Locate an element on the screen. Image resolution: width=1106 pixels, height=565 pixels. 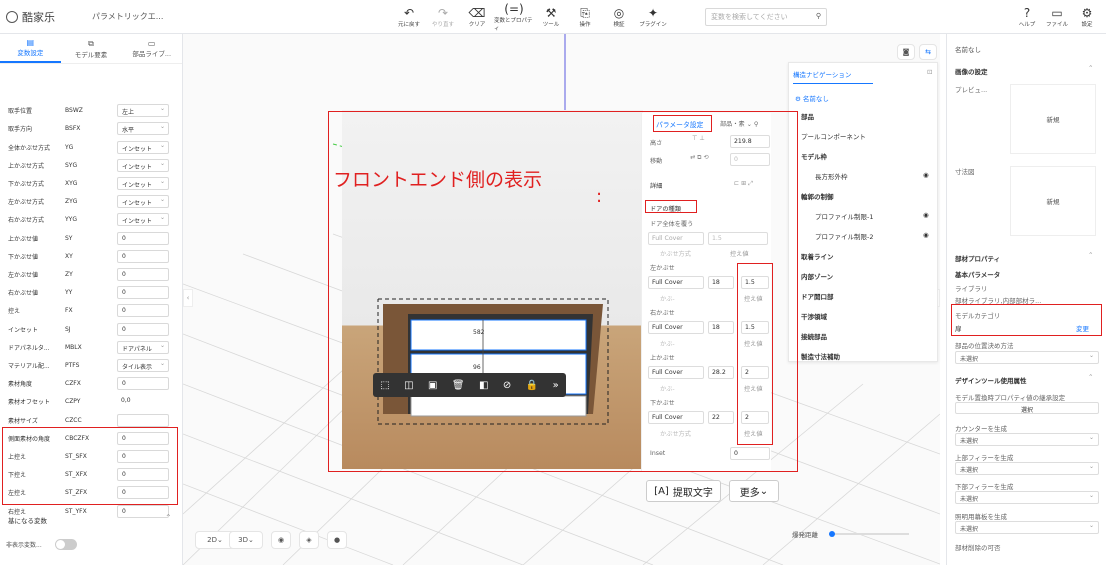
nav-item: プロファイル制限-1 ◉ is located at coordinates (872, 216).